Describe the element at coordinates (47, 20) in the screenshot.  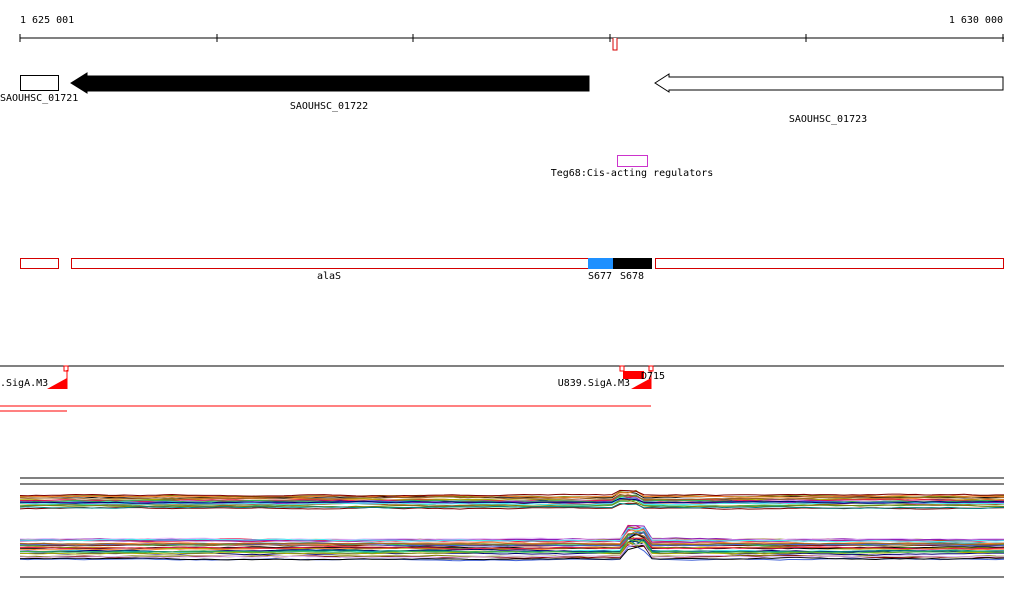
I see `ruler-start-label: 1 625 001` at that location.